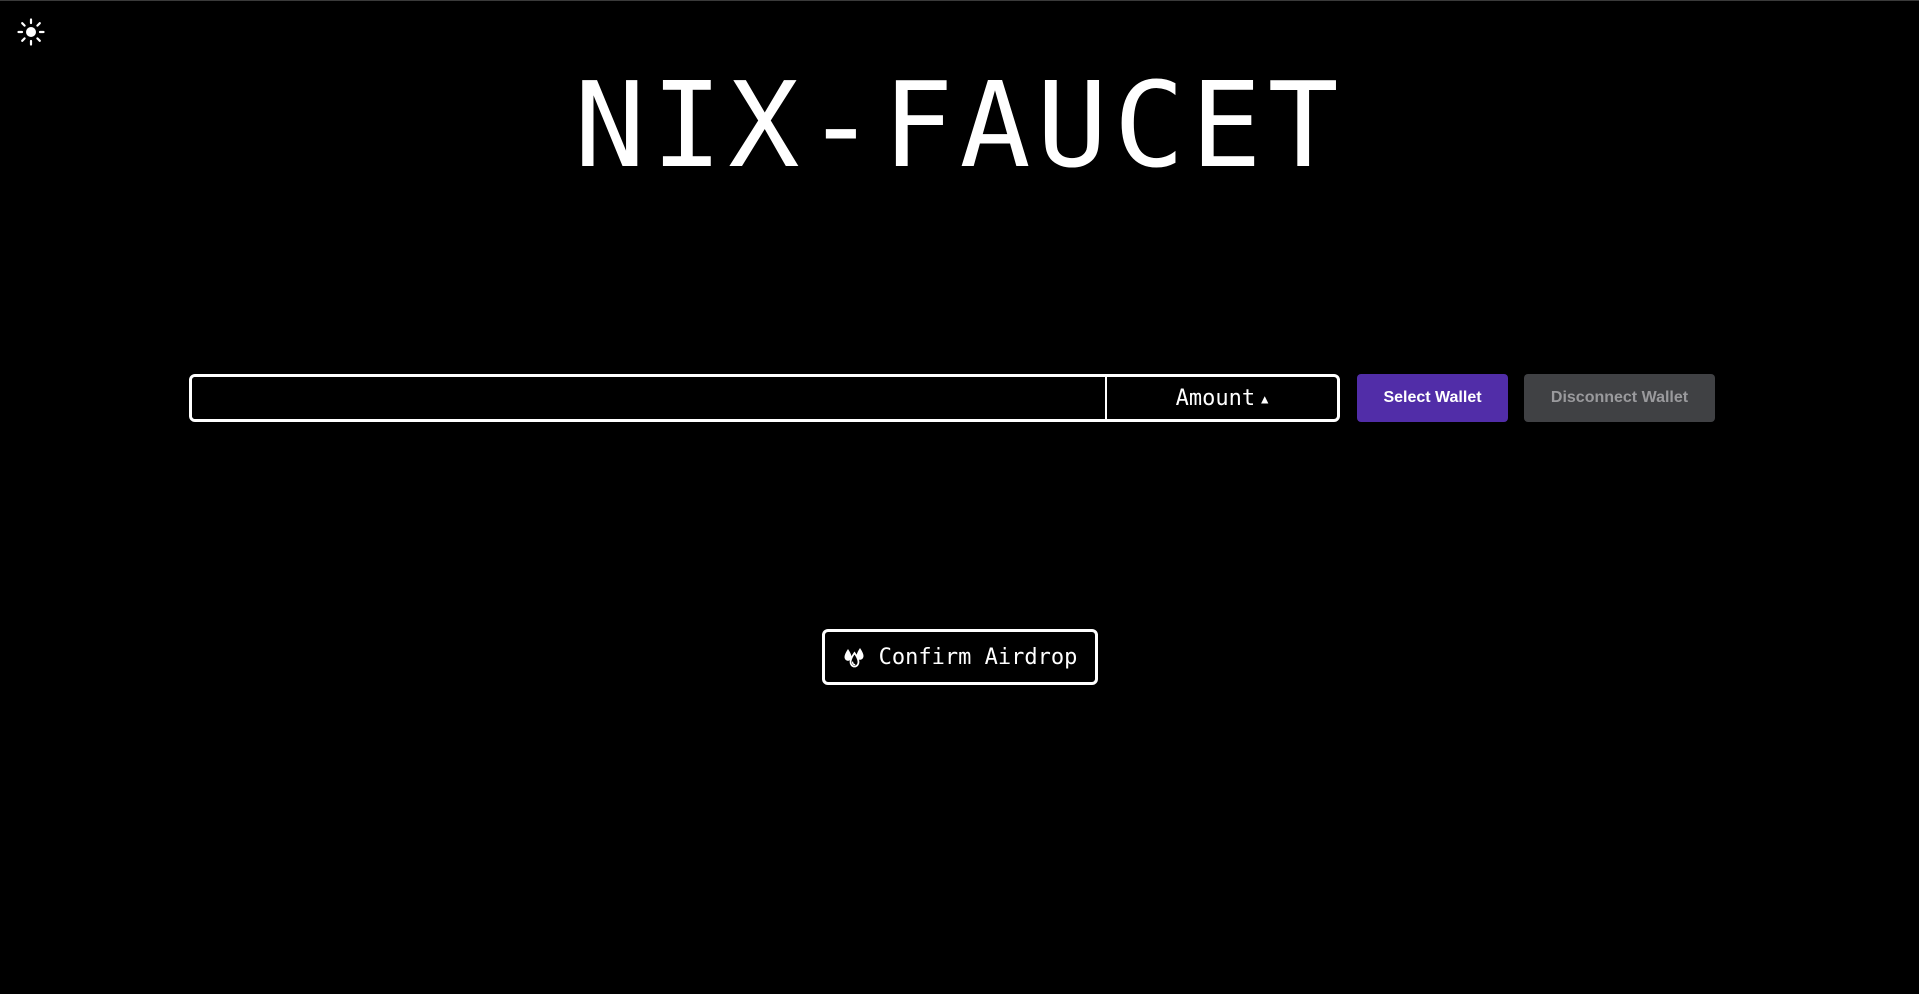  I want to click on theme-toggle-button, so click(31, 32).